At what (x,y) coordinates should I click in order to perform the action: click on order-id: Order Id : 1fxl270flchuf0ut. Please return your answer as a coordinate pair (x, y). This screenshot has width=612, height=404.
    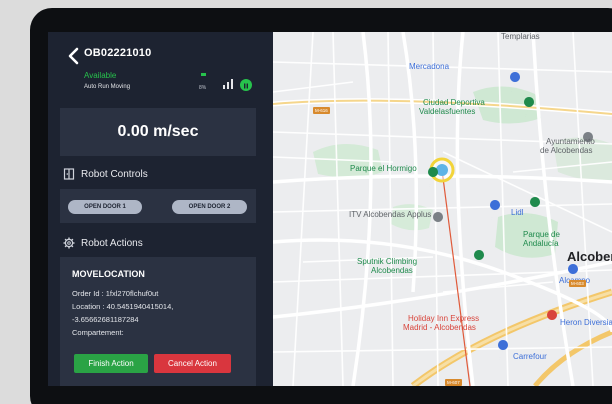
    Looking at the image, I should click on (115, 293).